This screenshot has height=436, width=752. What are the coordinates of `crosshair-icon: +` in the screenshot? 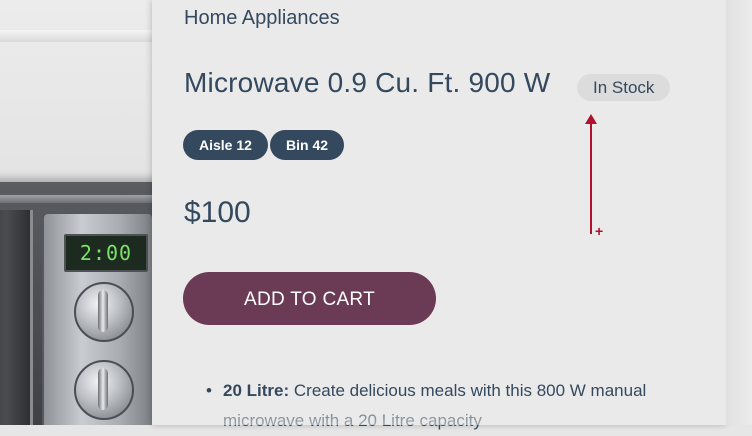 It's located at (599, 231).